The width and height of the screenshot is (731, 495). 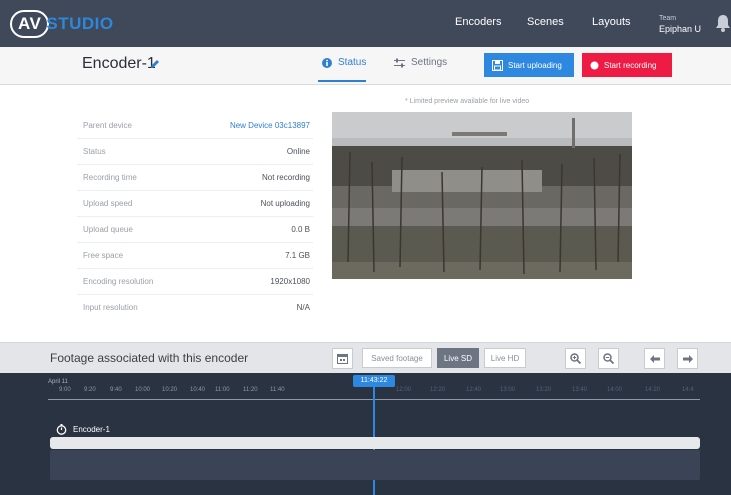 I want to click on active-tab-indicator, so click(x=342, y=81).